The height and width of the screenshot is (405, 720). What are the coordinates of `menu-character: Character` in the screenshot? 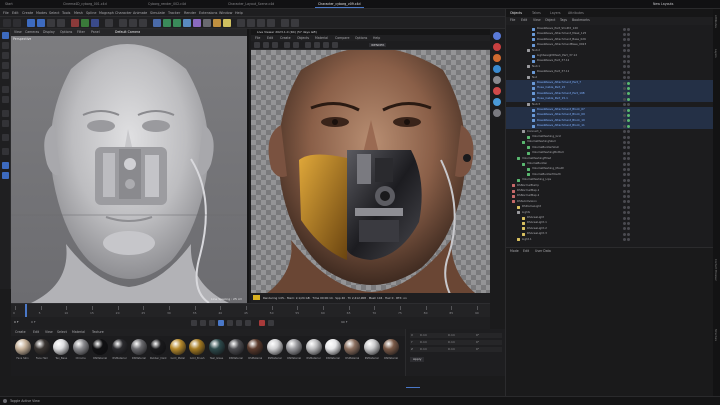 It's located at (123, 13).